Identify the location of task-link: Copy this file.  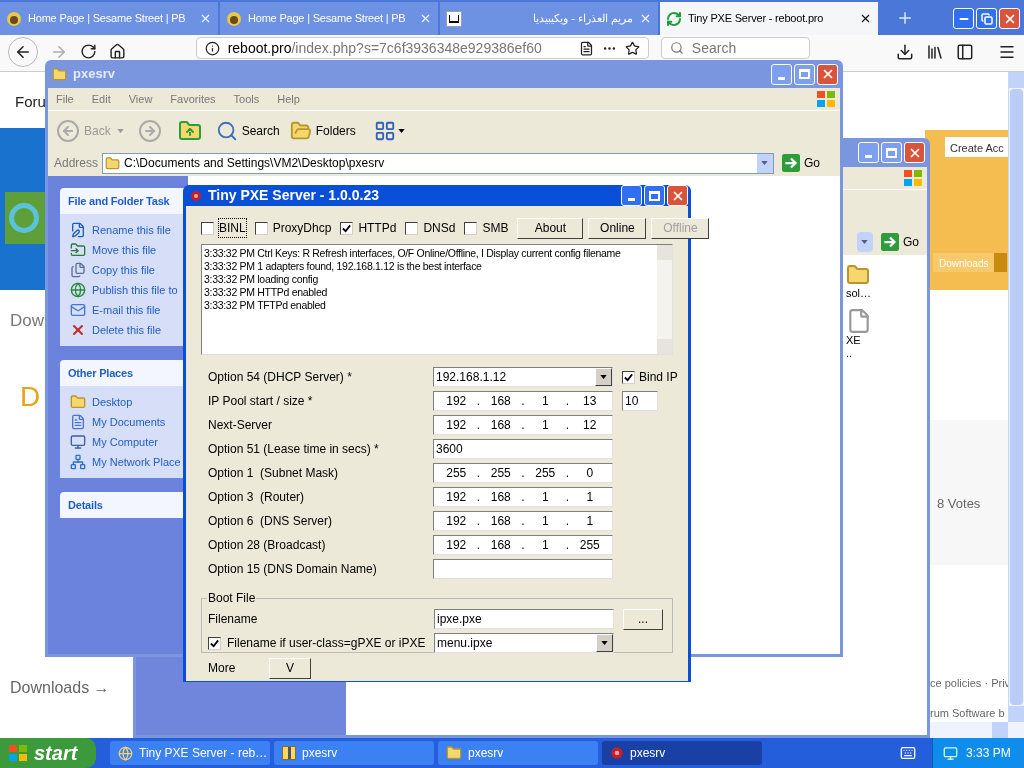
(123, 270).